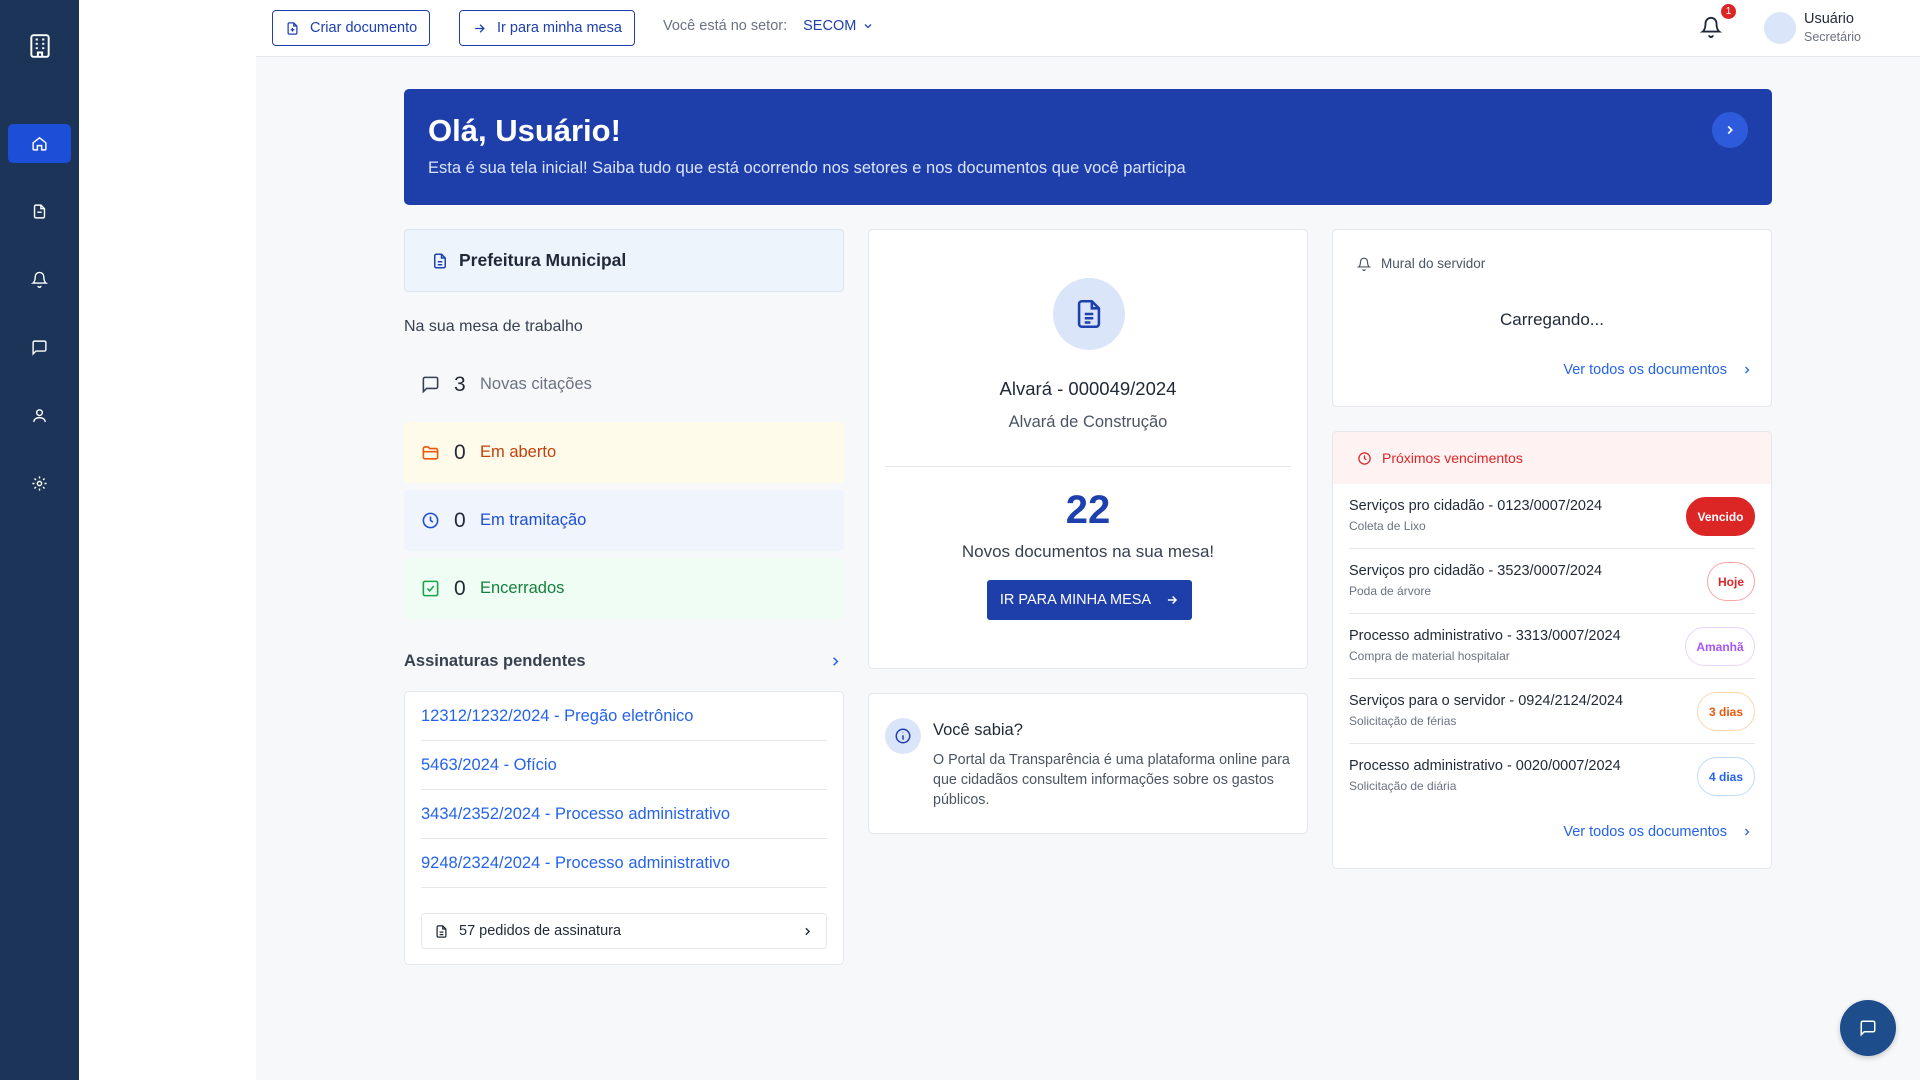 This screenshot has width=1920, height=1080. What do you see at coordinates (624, 765) in the screenshot?
I see `signature-link: 5463/2024 - Ofício` at bounding box center [624, 765].